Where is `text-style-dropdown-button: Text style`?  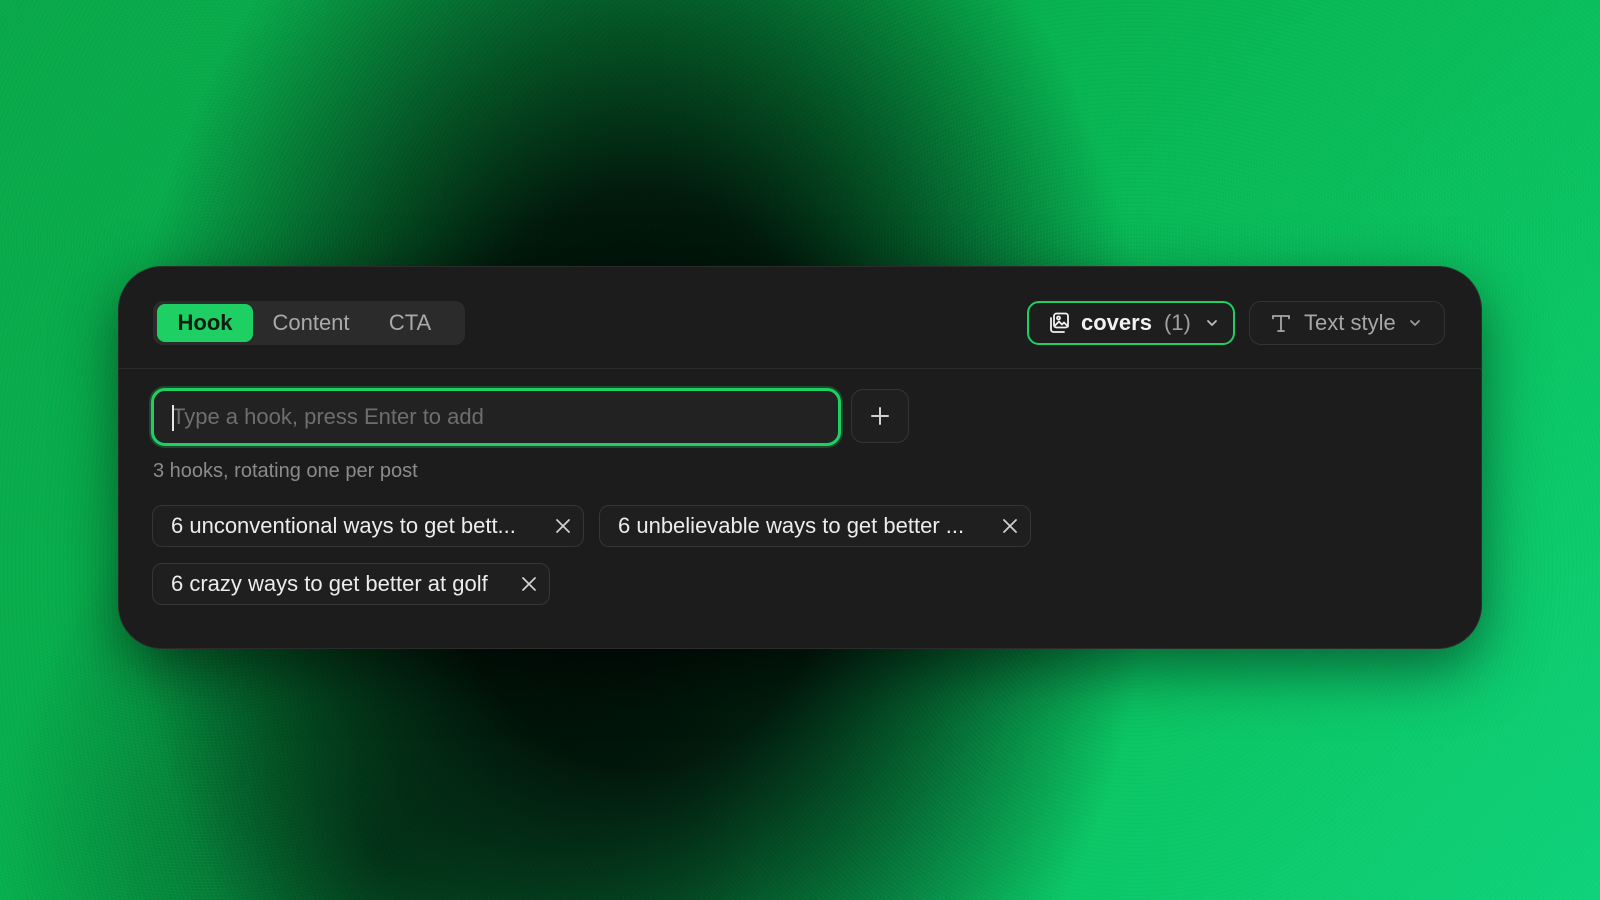 text-style-dropdown-button: Text style is located at coordinates (1347, 323).